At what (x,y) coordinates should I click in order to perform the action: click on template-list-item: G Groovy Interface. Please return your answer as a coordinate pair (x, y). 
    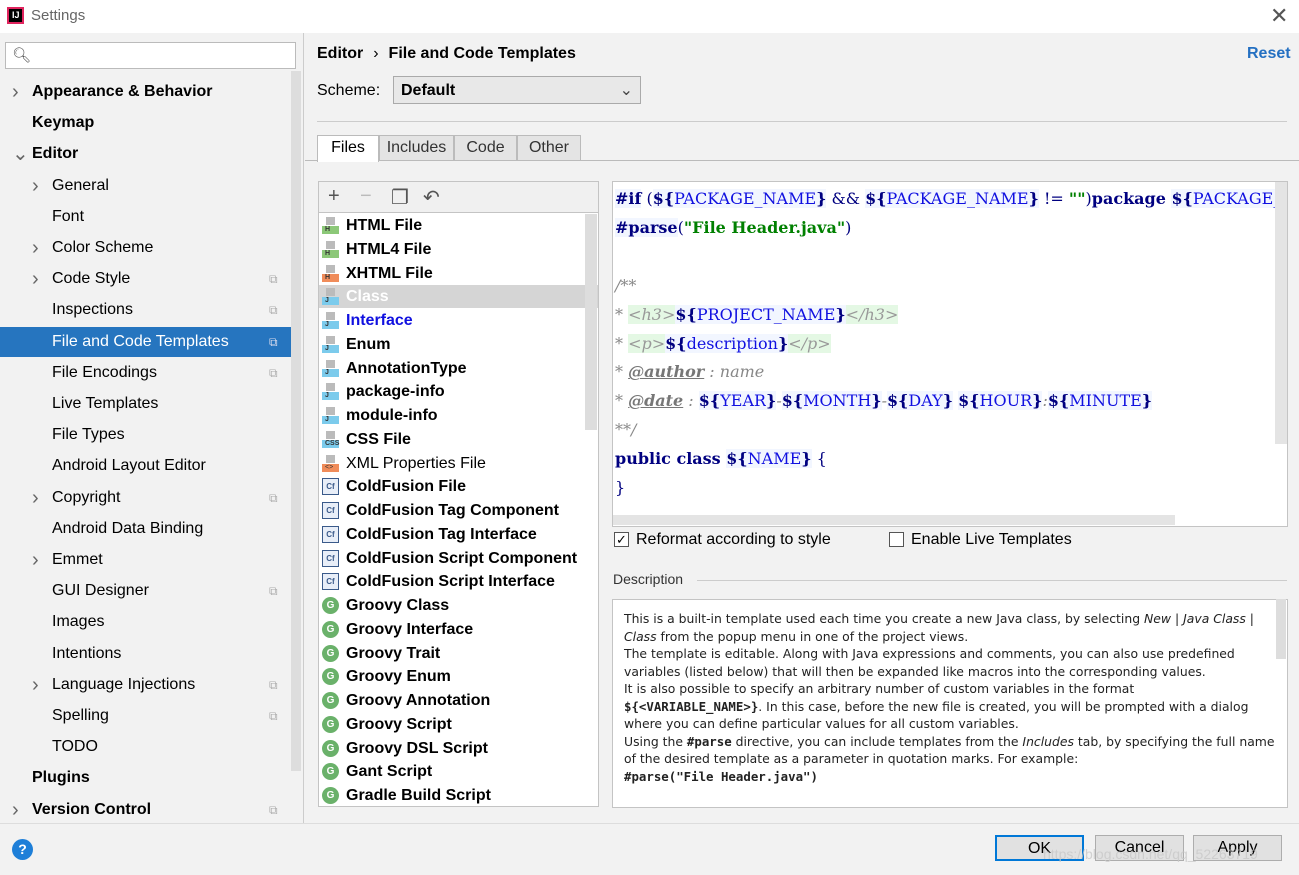
    Looking at the image, I should click on (458, 629).